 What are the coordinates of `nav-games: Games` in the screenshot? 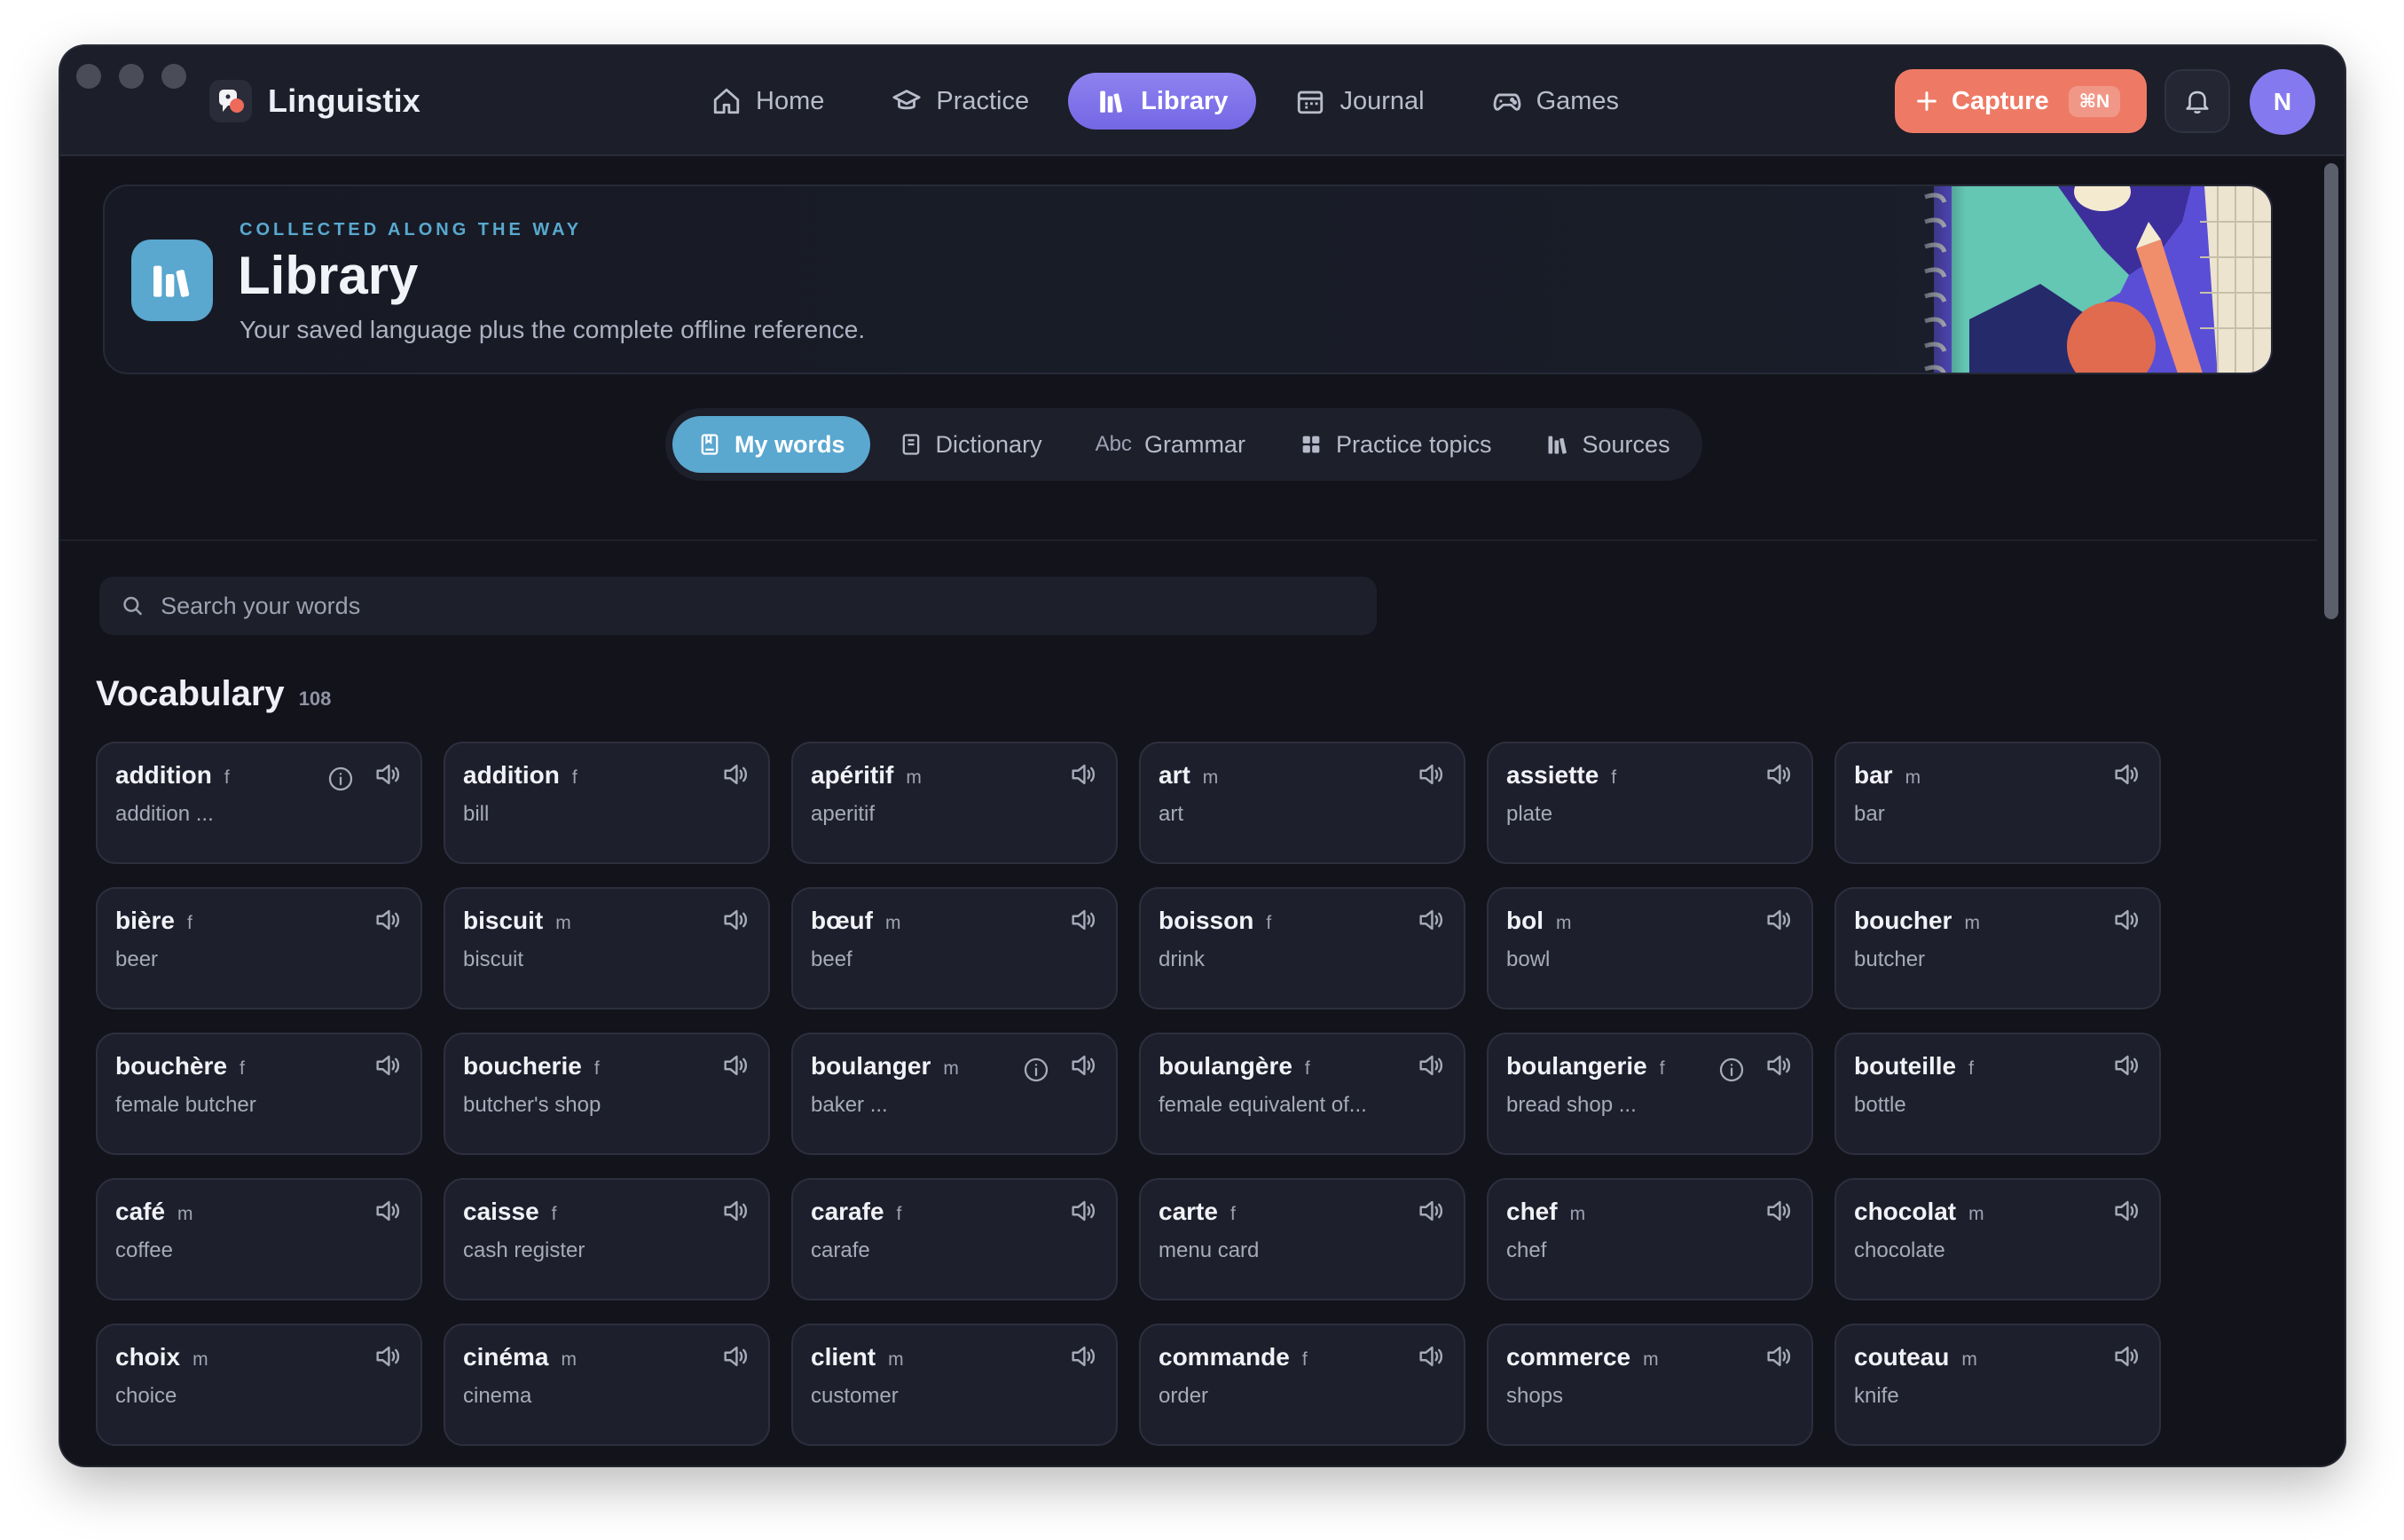 It's located at (1555, 101).